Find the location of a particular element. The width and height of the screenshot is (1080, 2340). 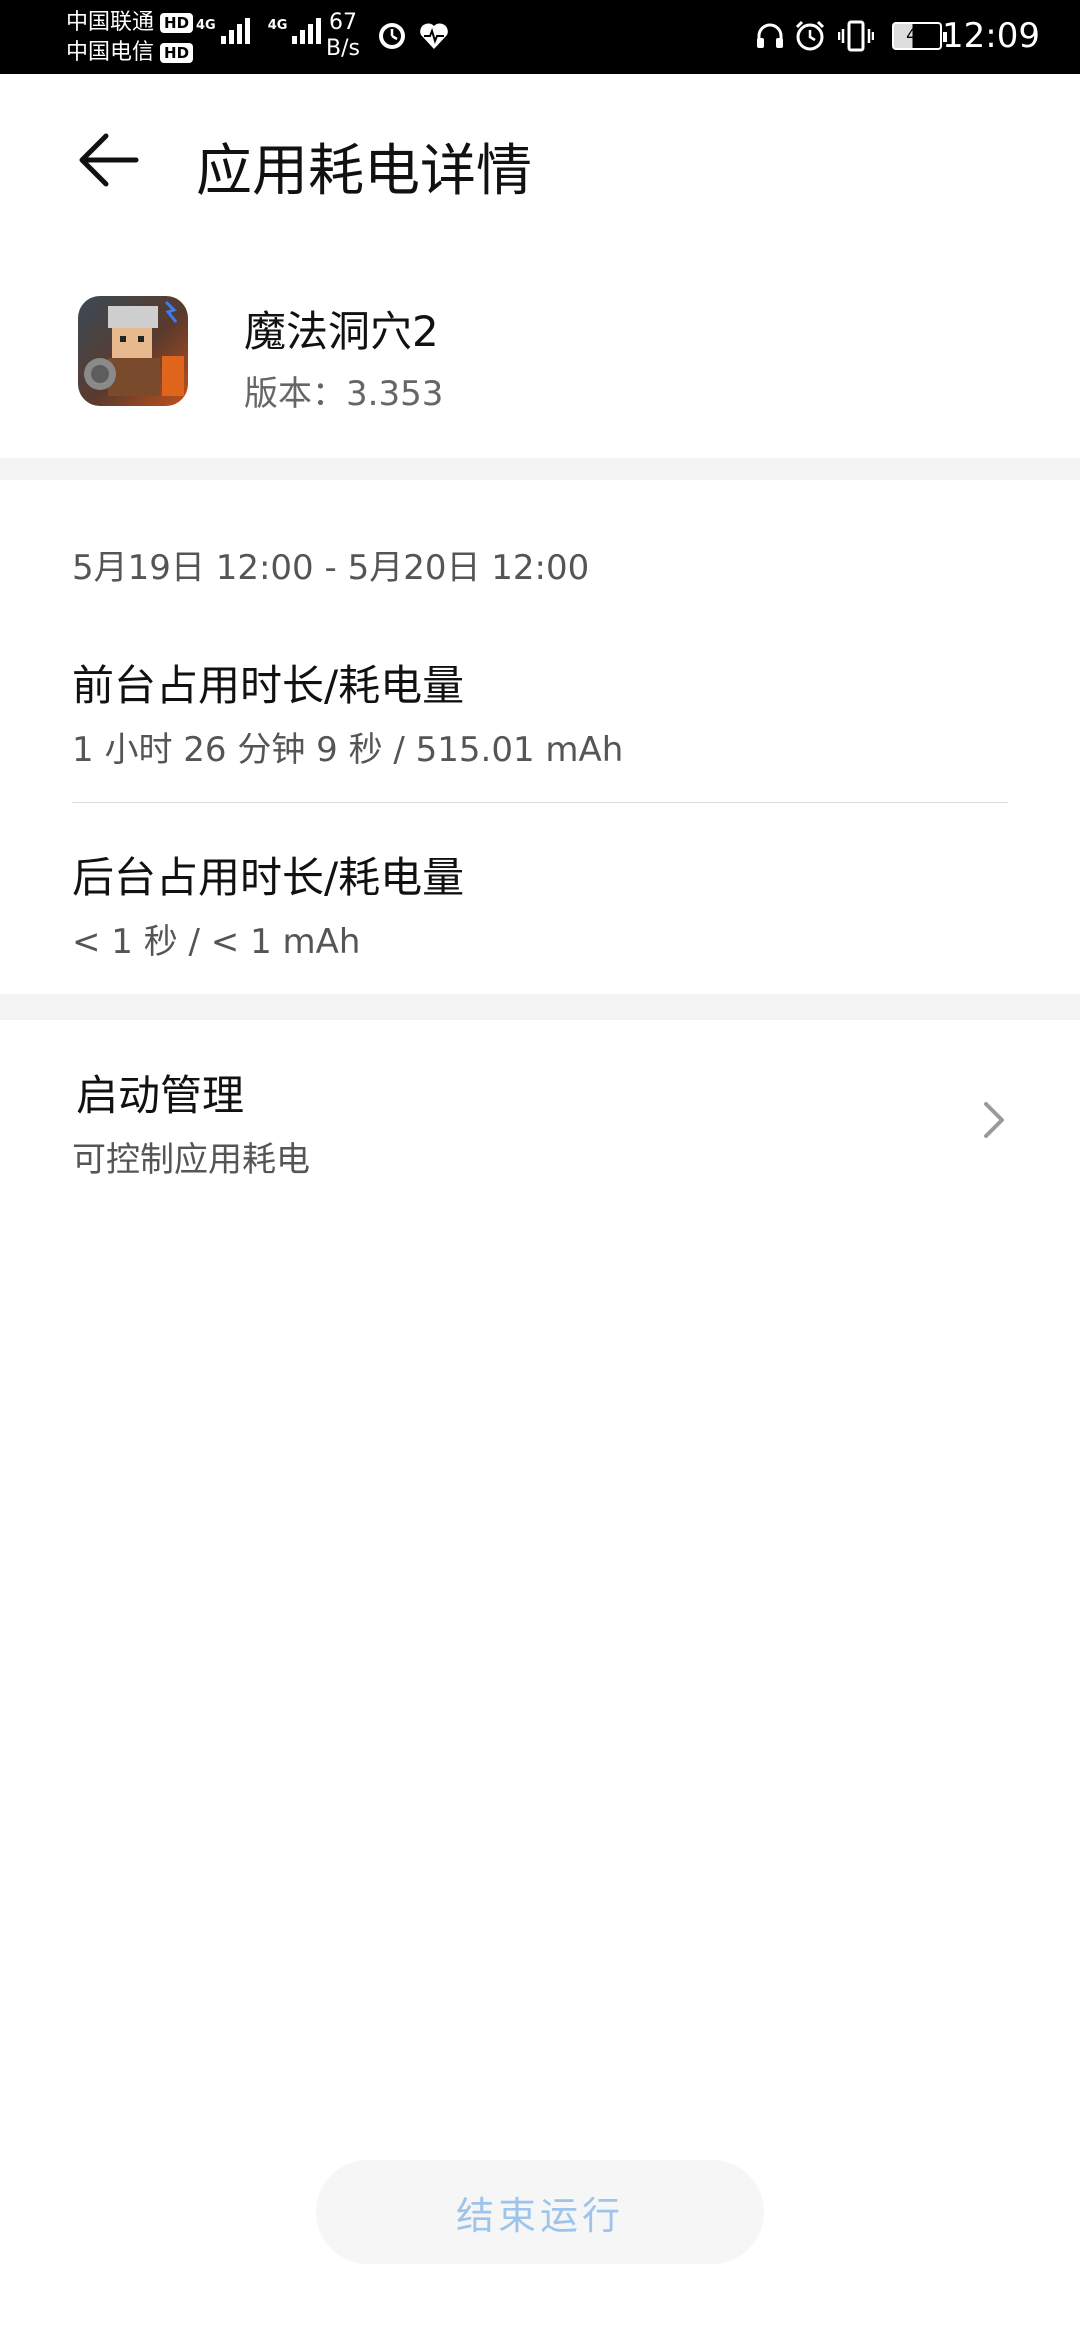

carrier-2-label: 中国电信 is located at coordinates (110, 52).